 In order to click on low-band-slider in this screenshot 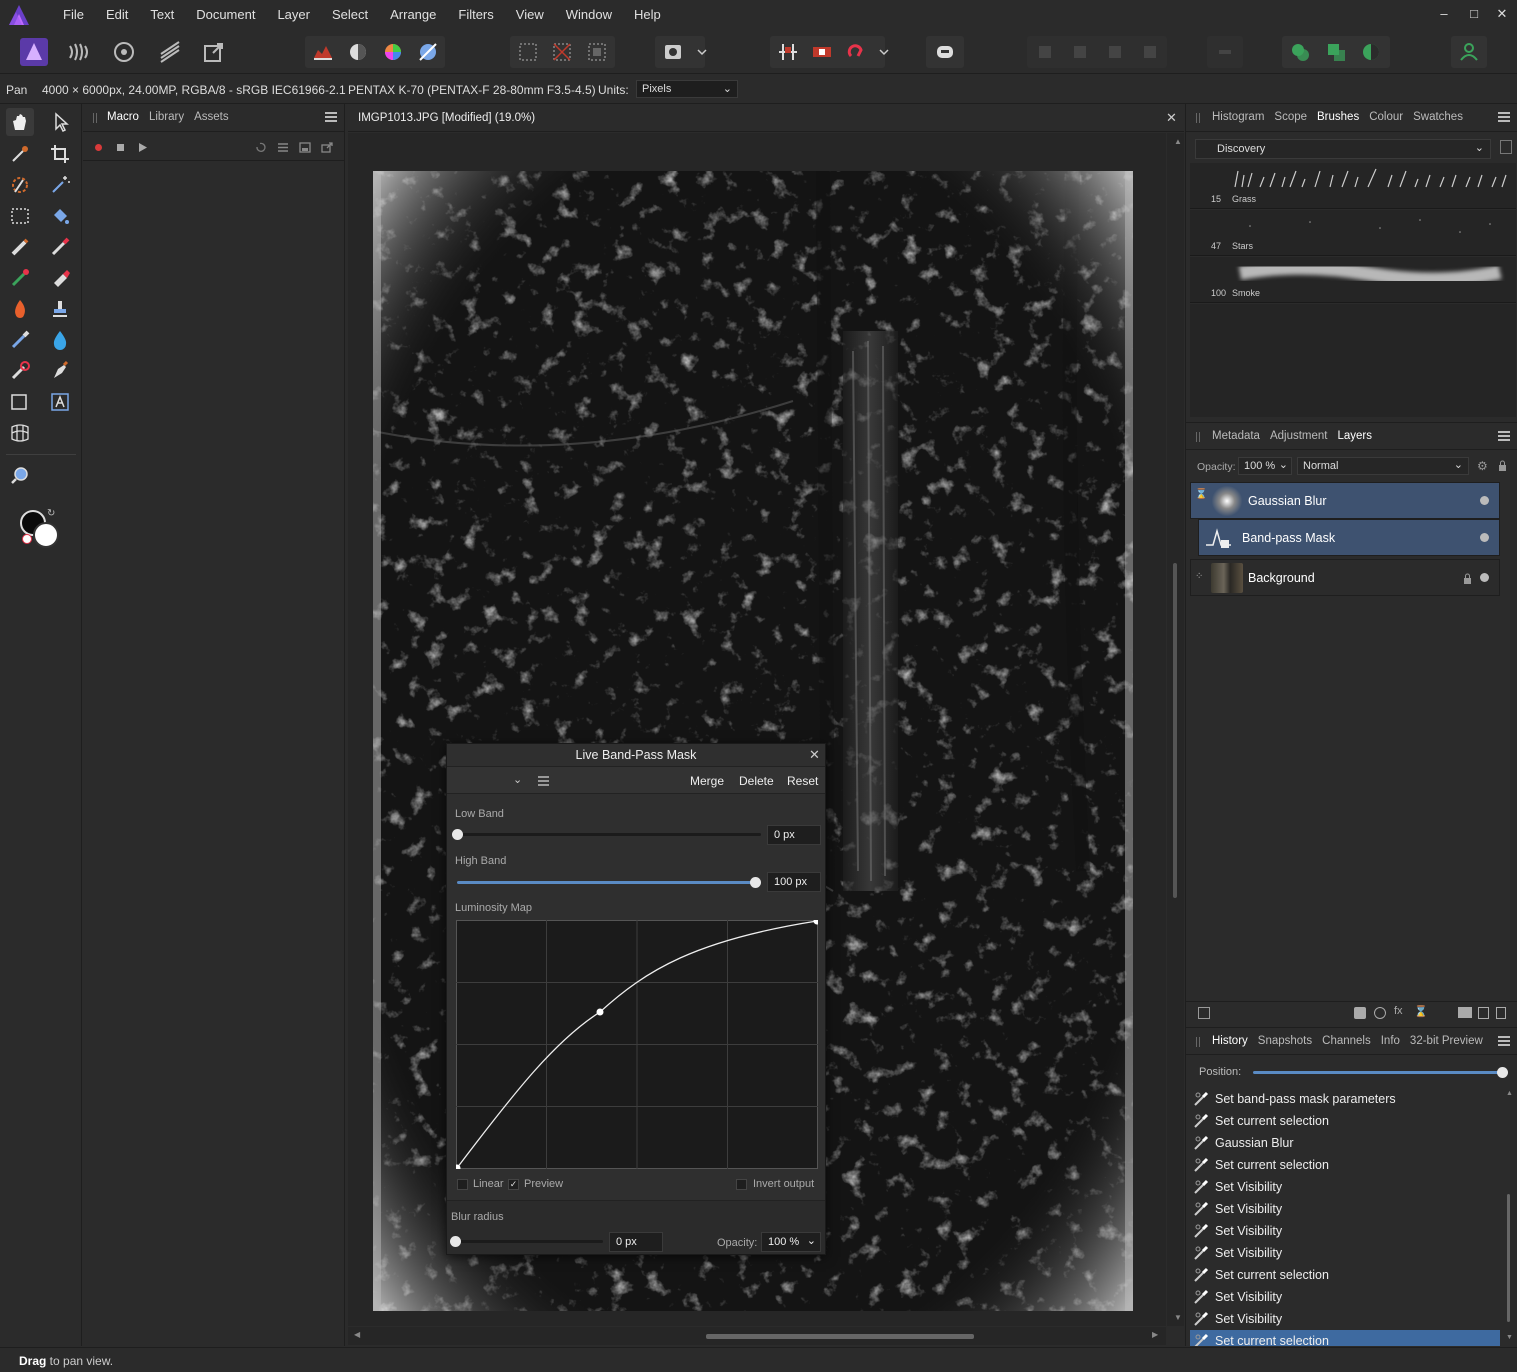, I will do `click(606, 834)`.